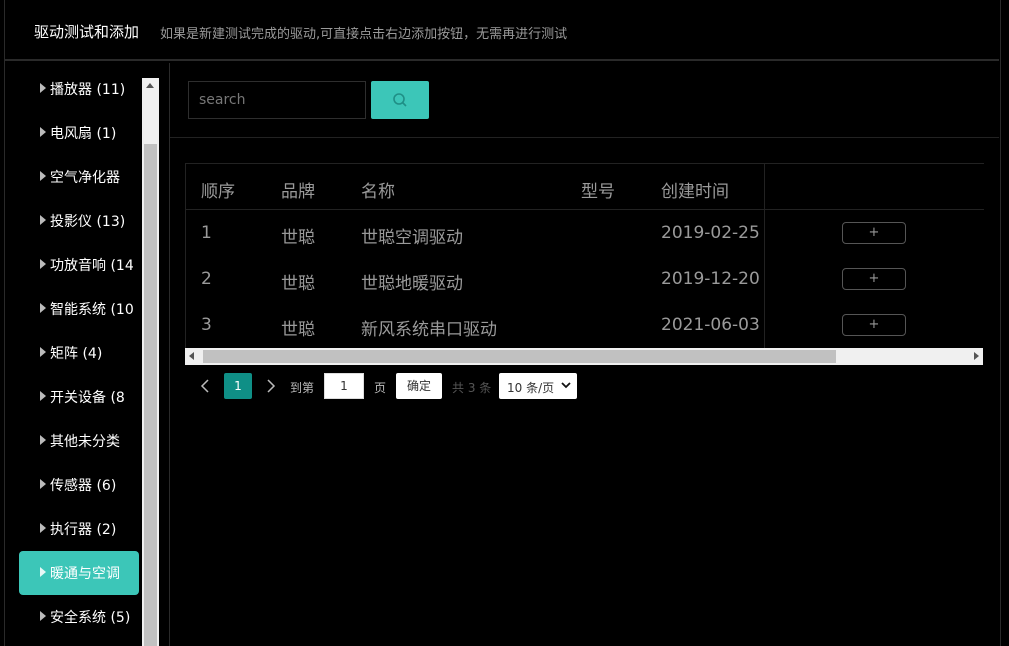  I want to click on page-hint: 如果是新建测试完成的驱动,可直接点击右边添加按钮，无需再进行测试, so click(364, 34).